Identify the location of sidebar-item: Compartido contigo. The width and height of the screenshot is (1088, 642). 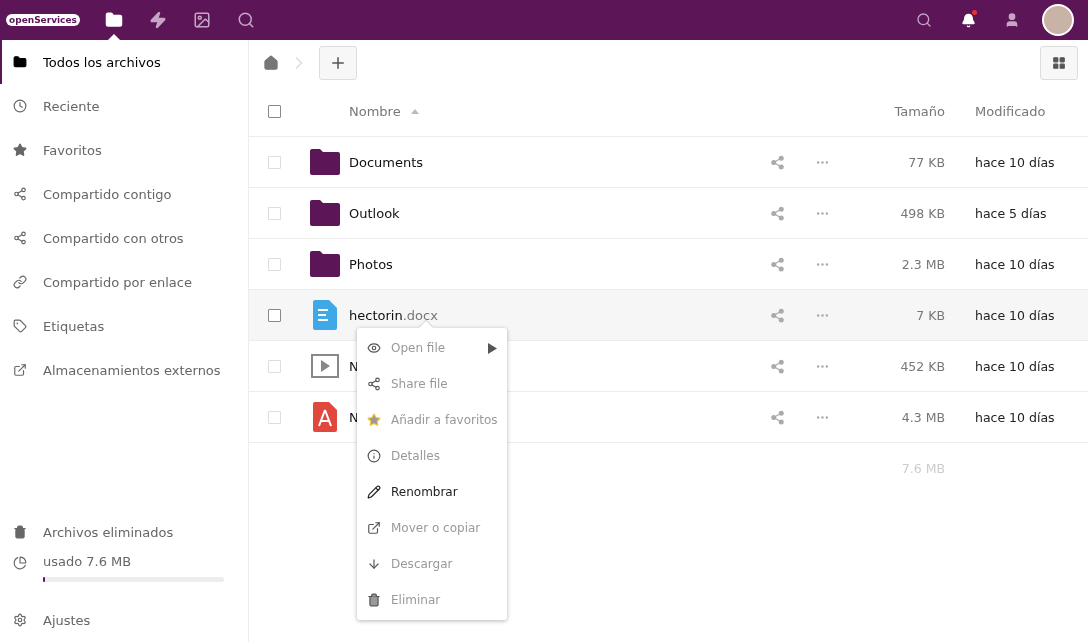
(124, 194).